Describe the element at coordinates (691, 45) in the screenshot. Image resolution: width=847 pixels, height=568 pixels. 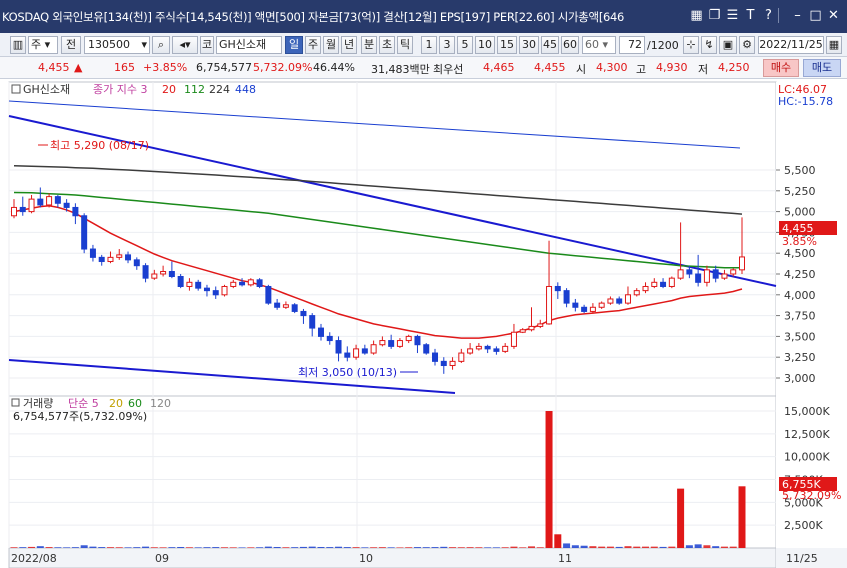
I see `crosshair-icon: ⊹` at that location.